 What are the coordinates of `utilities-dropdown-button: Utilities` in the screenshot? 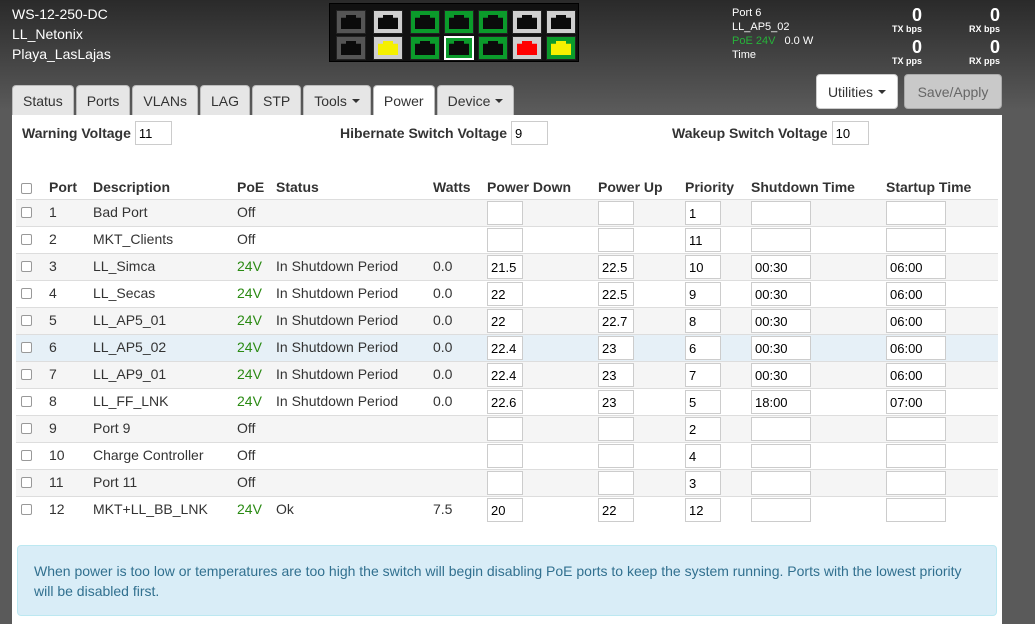 It's located at (857, 91).